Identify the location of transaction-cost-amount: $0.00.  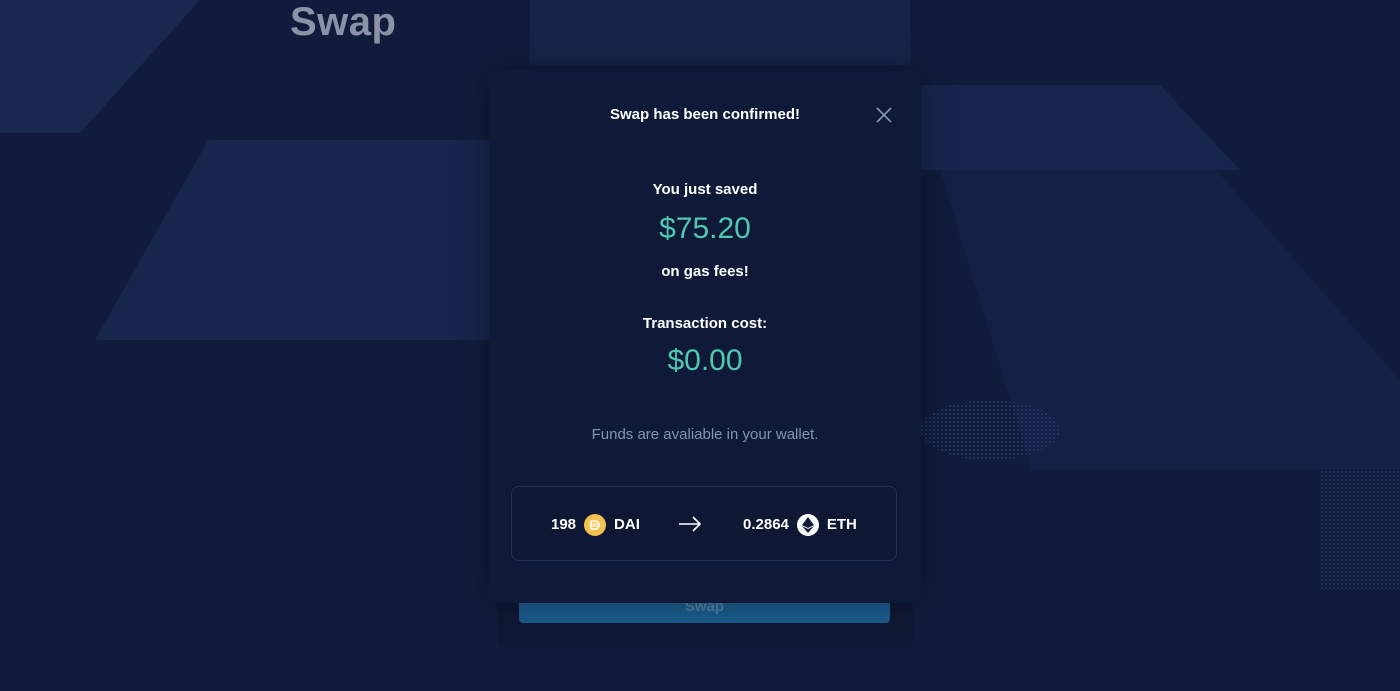
(705, 360).